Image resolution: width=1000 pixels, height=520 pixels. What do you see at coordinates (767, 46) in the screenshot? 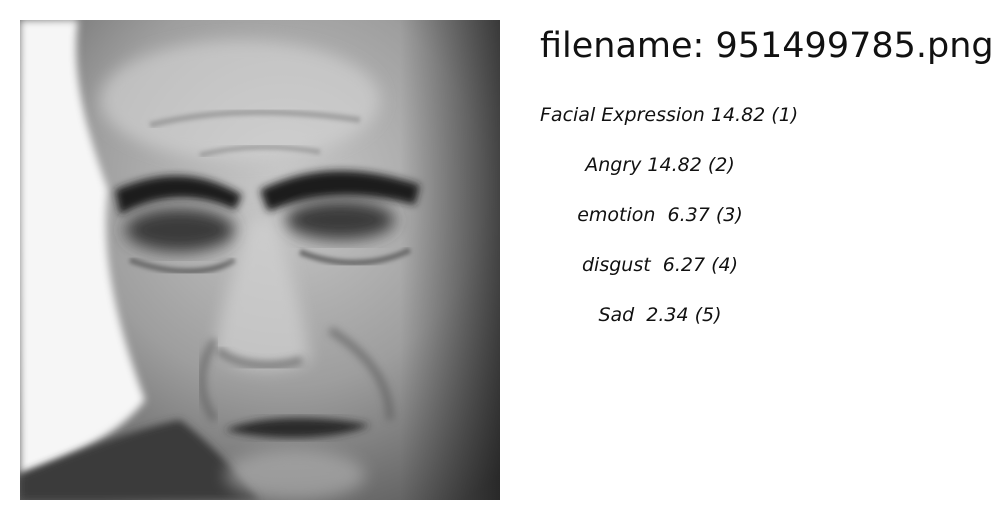
I see `filename-label: filename: 951499785.png` at bounding box center [767, 46].